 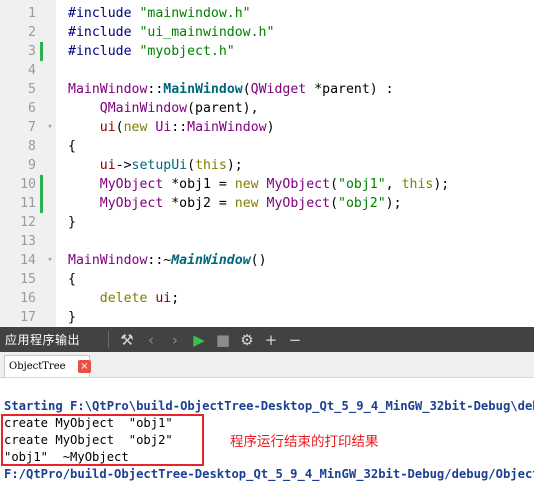 What do you see at coordinates (267, 108) in the screenshot?
I see `code-line: 6 QMainWindow(parent),` at bounding box center [267, 108].